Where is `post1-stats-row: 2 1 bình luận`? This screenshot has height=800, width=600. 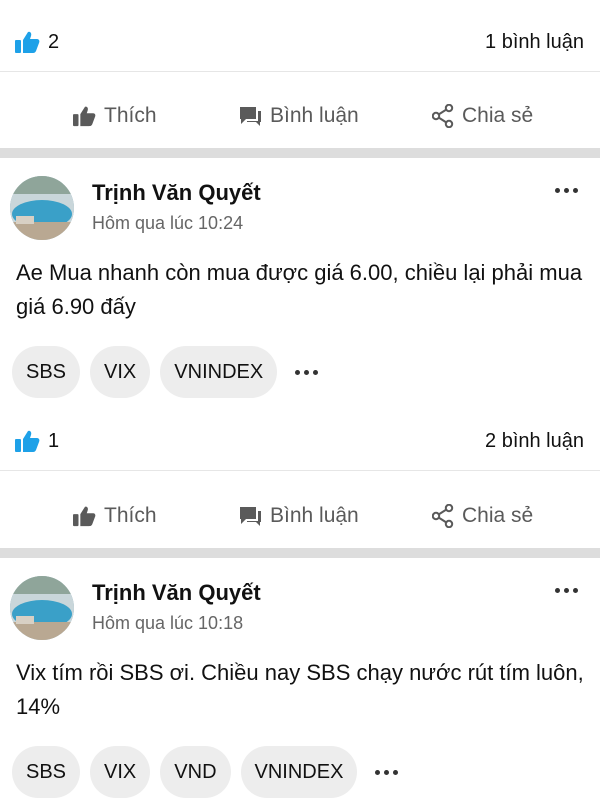 post1-stats-row: 2 1 bình luận is located at coordinates (300, 42).